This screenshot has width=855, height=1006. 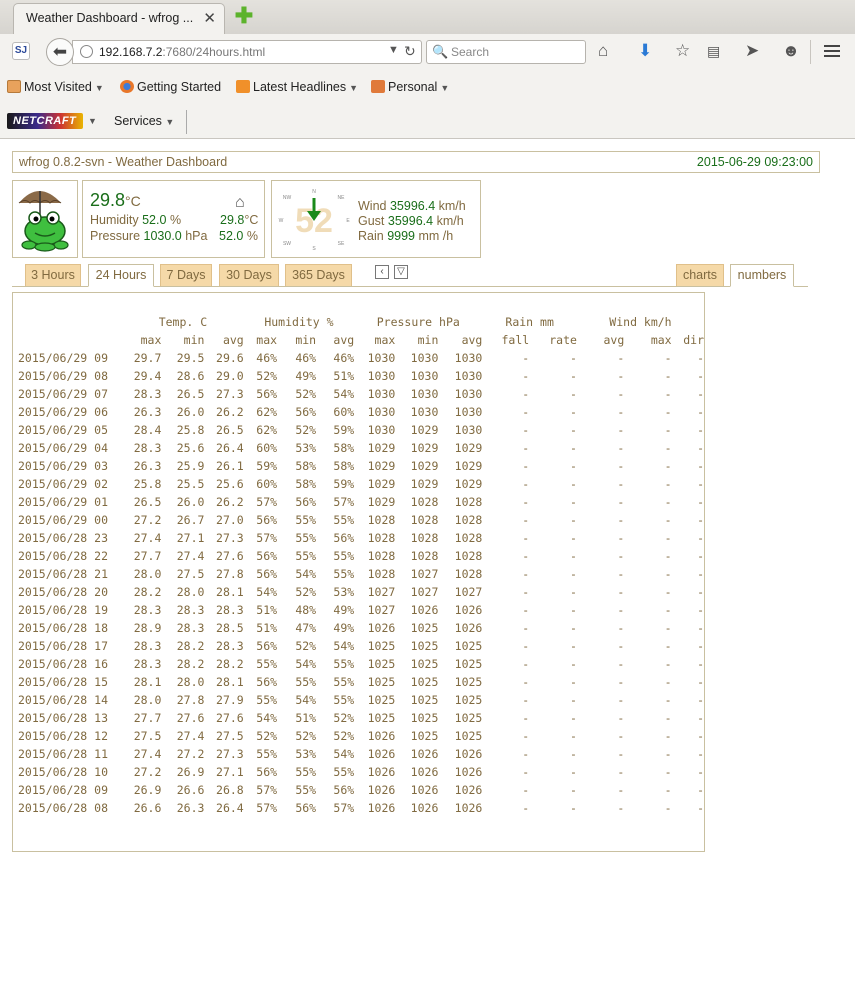 I want to click on bookmark-most-visited: Most Visited ▼, so click(x=55, y=87).